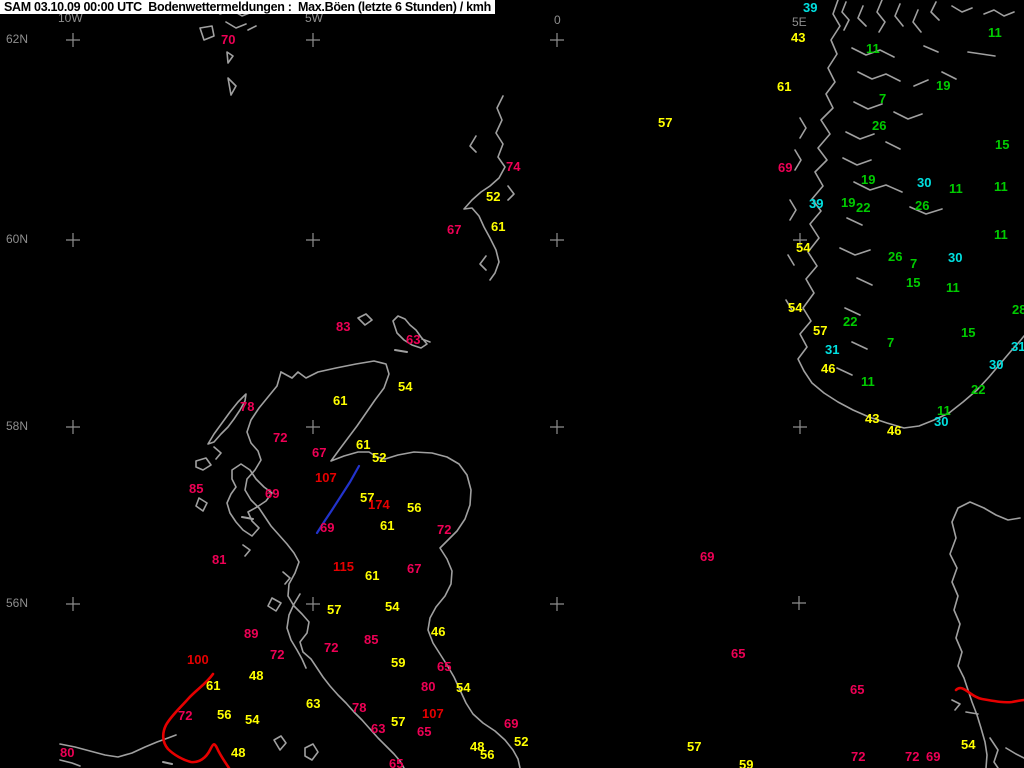 The height and width of the screenshot is (768, 1024). What do you see at coordinates (343, 566) in the screenshot?
I see `station-value: 115` at bounding box center [343, 566].